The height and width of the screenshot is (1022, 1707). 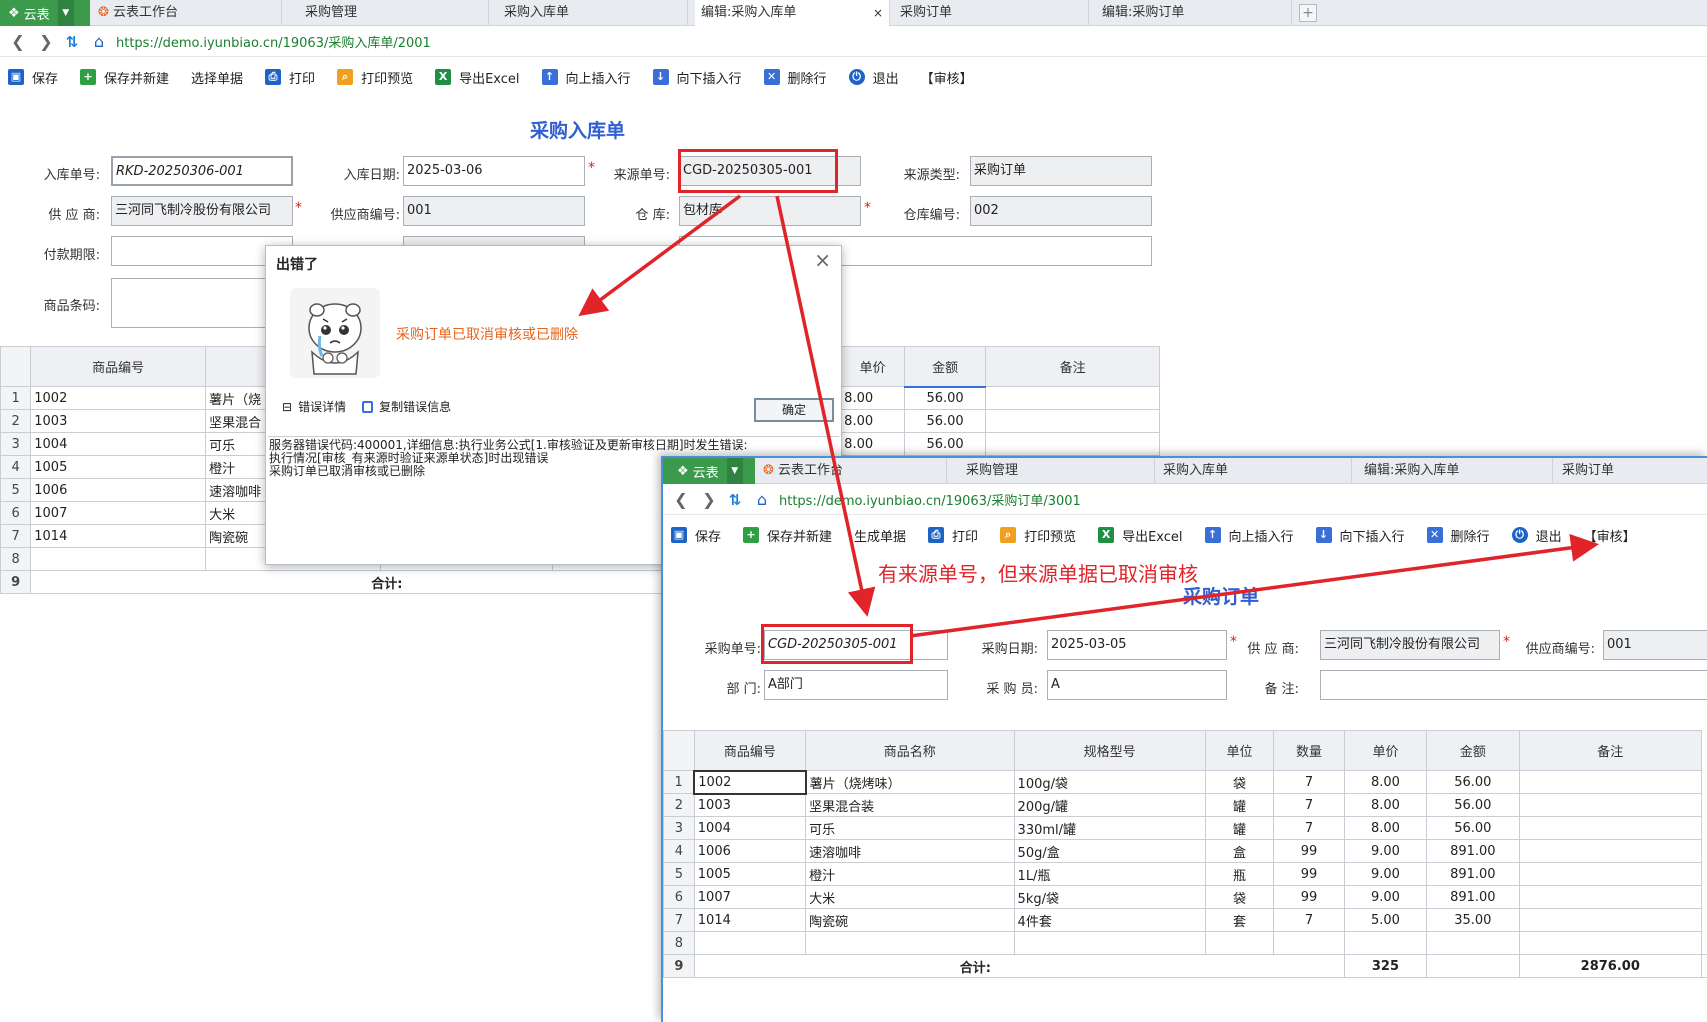 I want to click on col-price: 单价, so click(x=872, y=366).